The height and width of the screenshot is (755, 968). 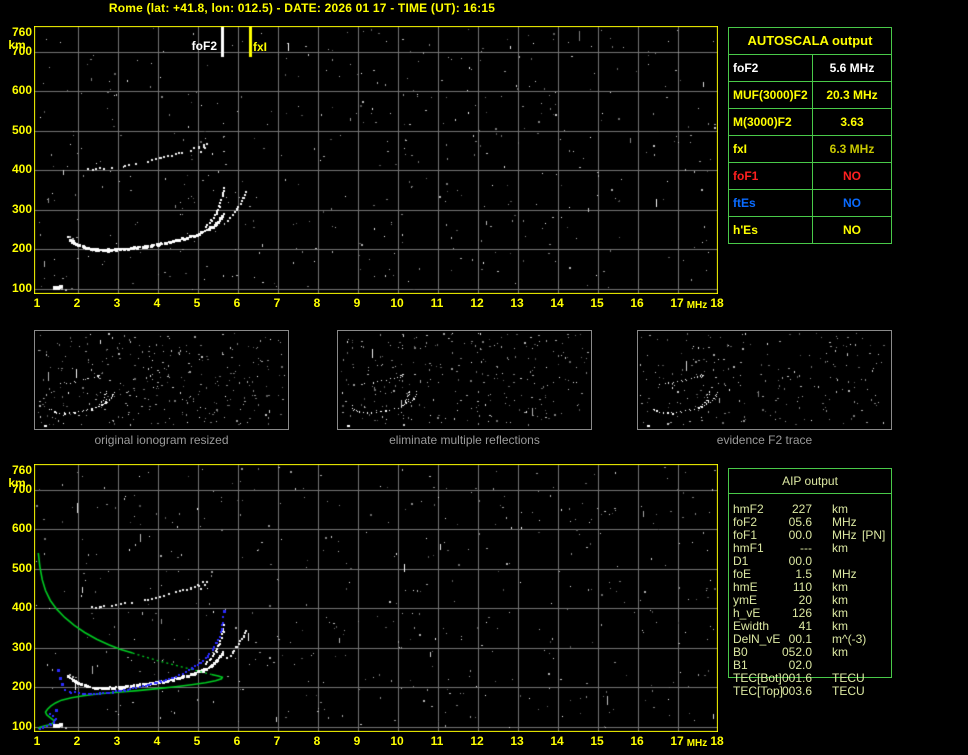 What do you see at coordinates (771, 68) in the screenshot?
I see `autoscala-row-label: foF2` at bounding box center [771, 68].